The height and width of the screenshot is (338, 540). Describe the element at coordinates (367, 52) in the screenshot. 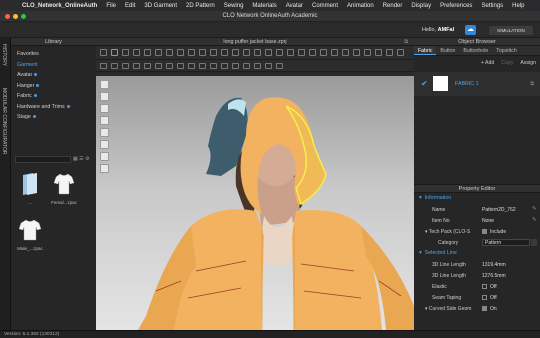

I see `avatar-tool-icon` at that location.